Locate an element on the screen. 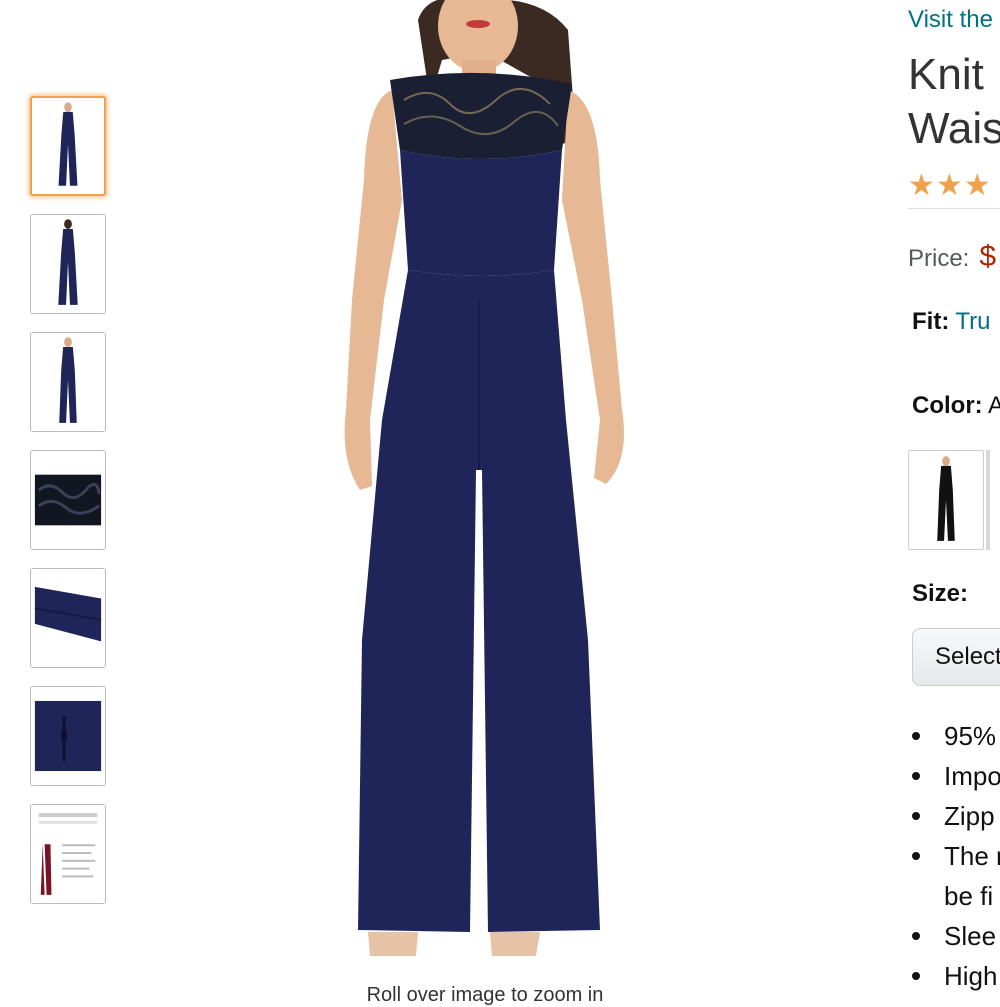 The image size is (1000, 1007). feature-bullets: 95% Impo Zipp The r be fi Slee High is located at coordinates (956, 856).